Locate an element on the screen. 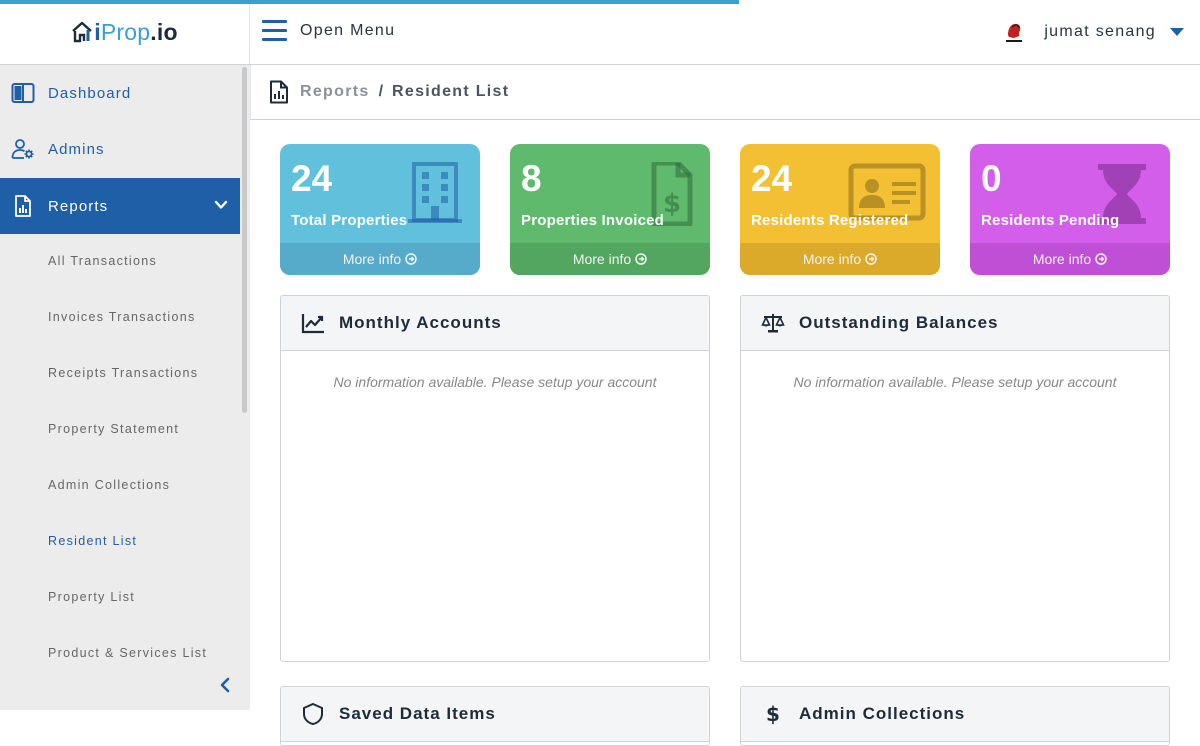  stat-label: Total Properties is located at coordinates (349, 220).